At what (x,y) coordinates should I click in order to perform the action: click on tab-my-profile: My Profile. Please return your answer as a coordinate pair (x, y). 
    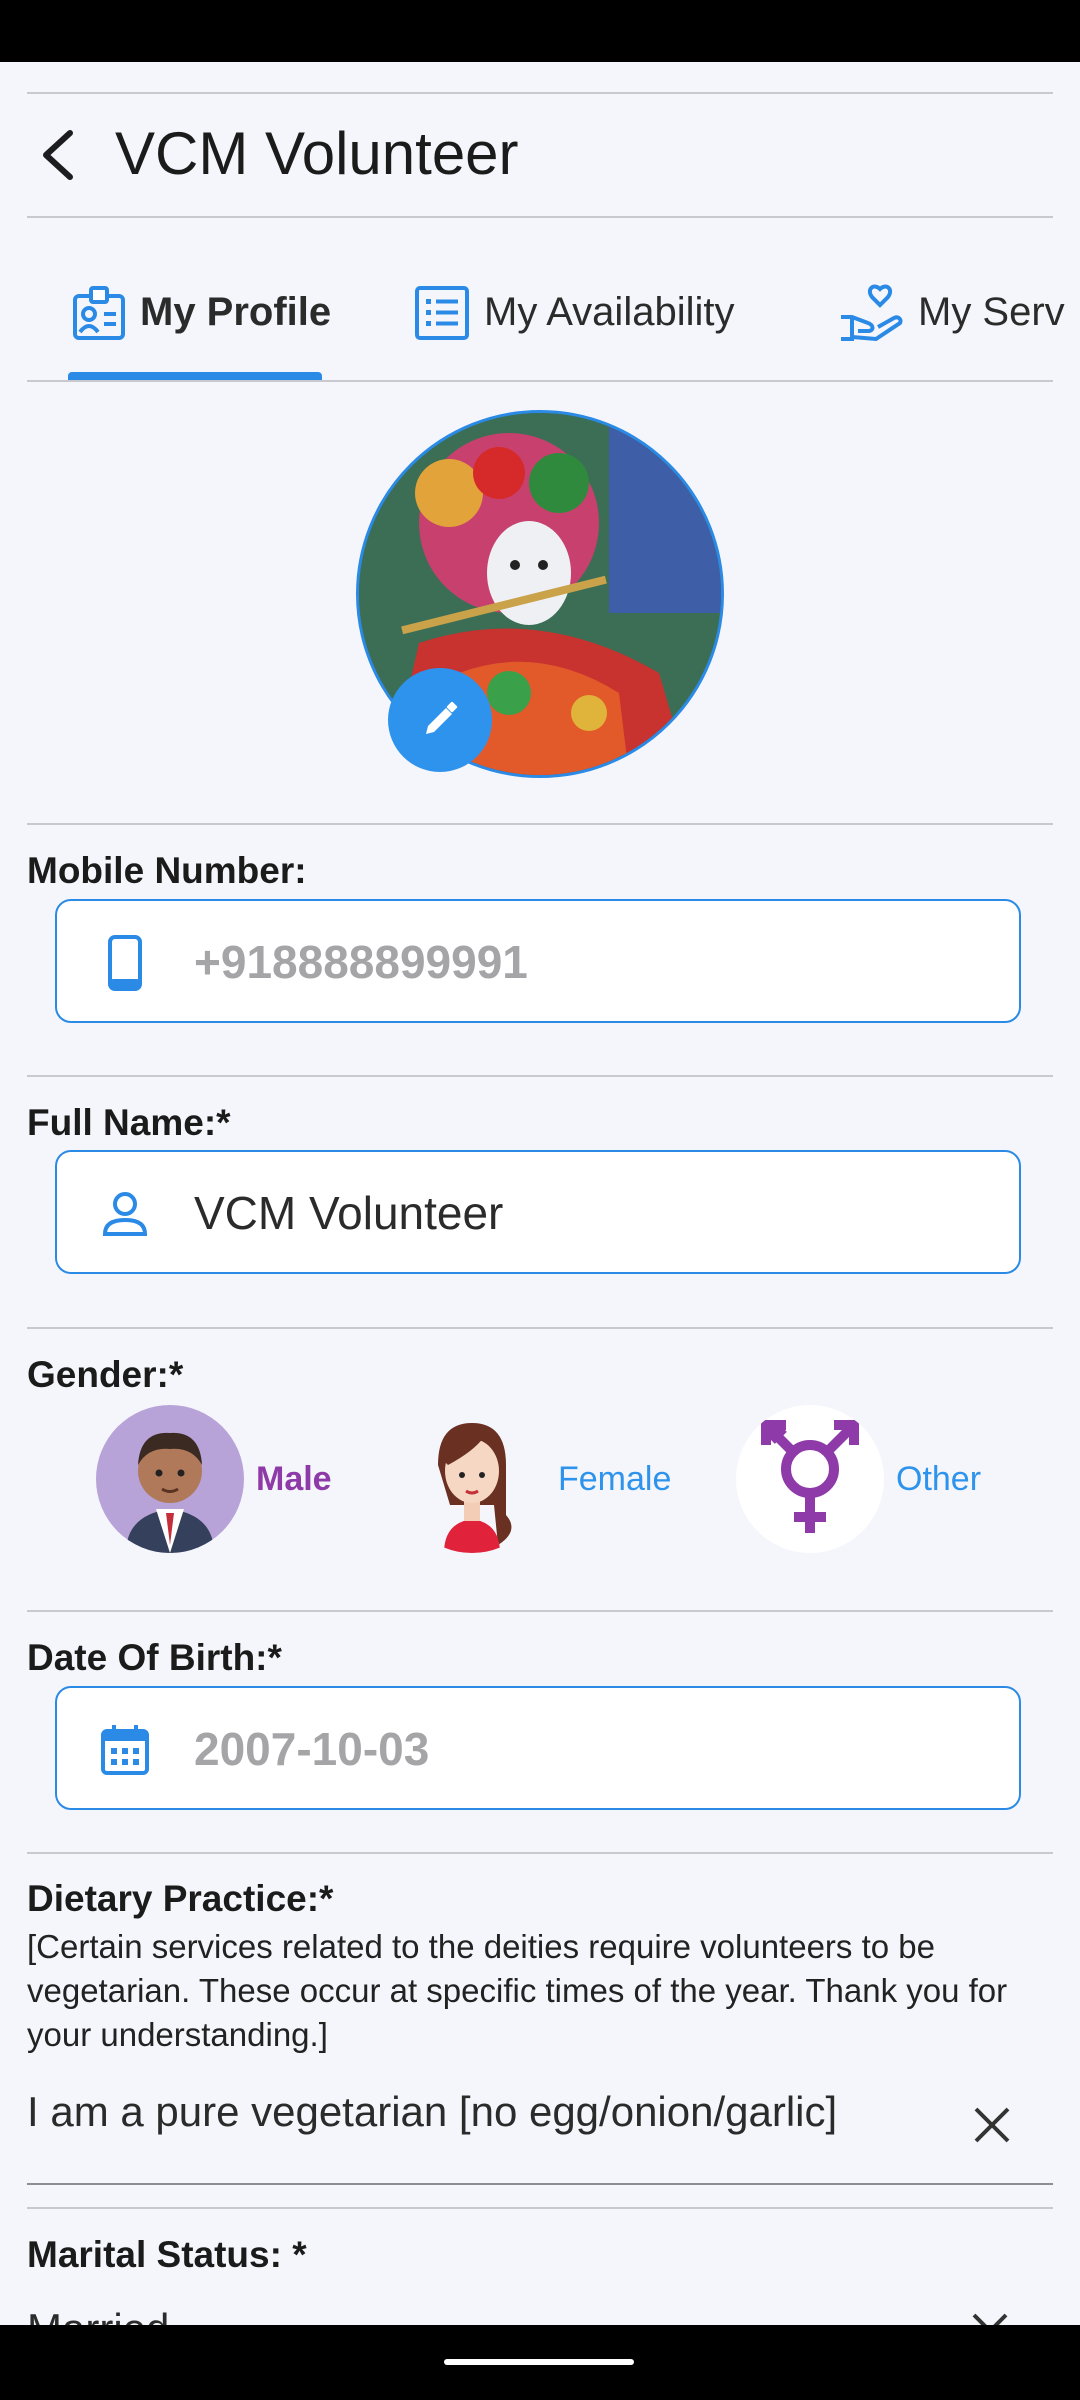
    Looking at the image, I should click on (201, 312).